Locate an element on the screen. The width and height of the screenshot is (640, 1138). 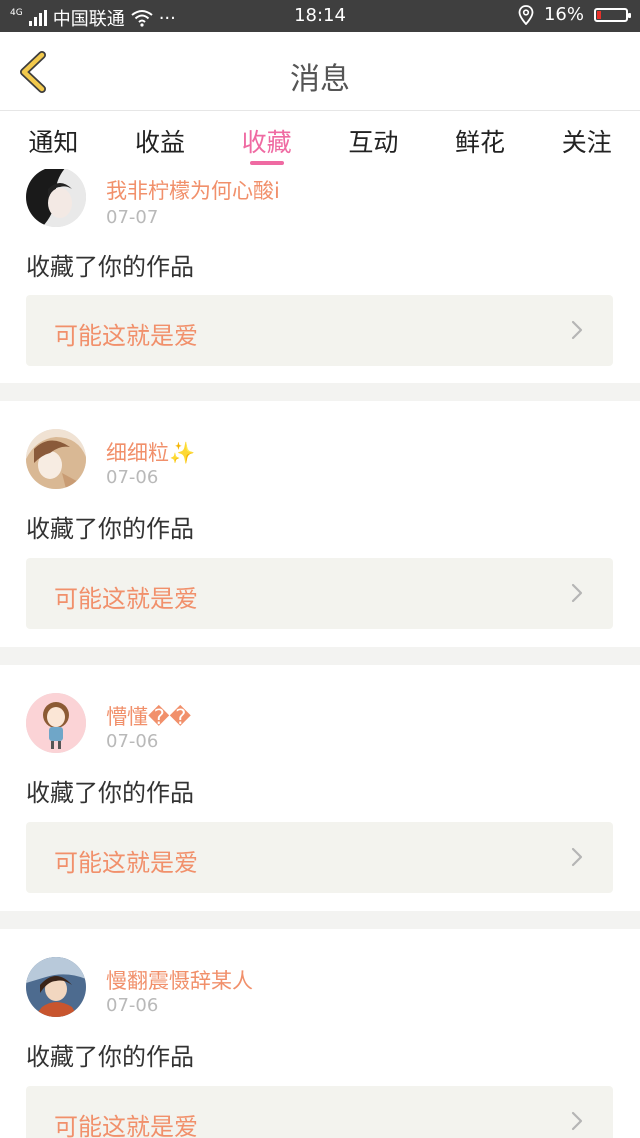
tab-bar: 通知 收益 收藏 互动 鲜花 关注 is located at coordinates (320, 140).